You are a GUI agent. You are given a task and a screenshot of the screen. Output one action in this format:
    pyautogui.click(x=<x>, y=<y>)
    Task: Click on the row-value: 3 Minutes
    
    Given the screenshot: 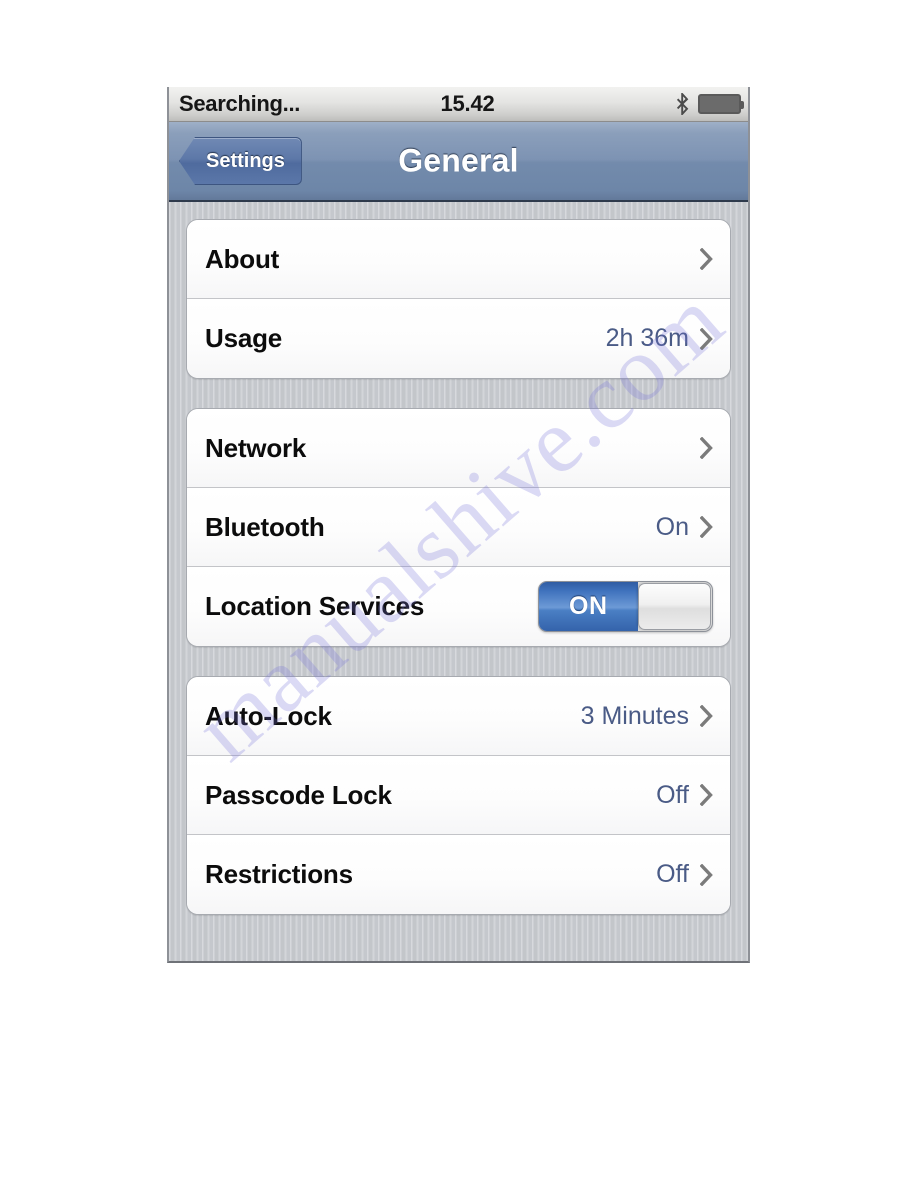 What is the action you would take?
    pyautogui.click(x=634, y=715)
    